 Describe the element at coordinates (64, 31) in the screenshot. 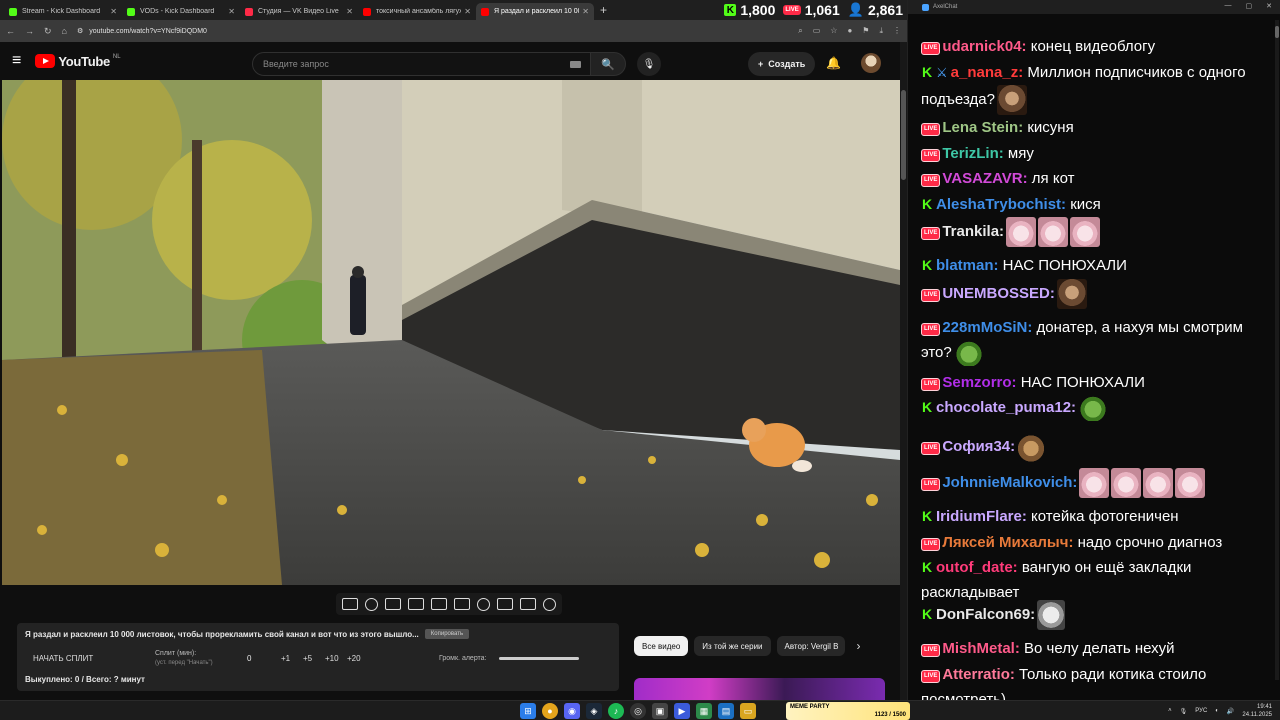

I see `home-icon: ⌂` at that location.